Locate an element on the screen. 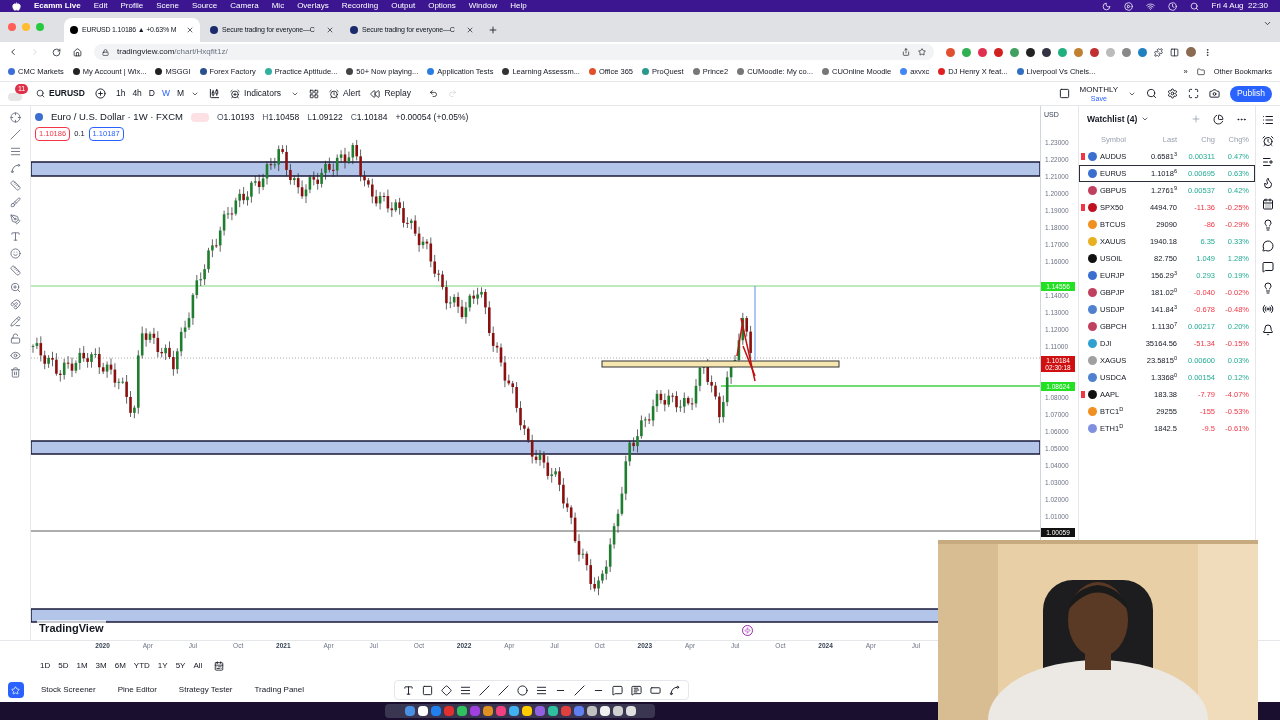 This screenshot has height=720, width=1280. range-button: 1D is located at coordinates (45, 666).